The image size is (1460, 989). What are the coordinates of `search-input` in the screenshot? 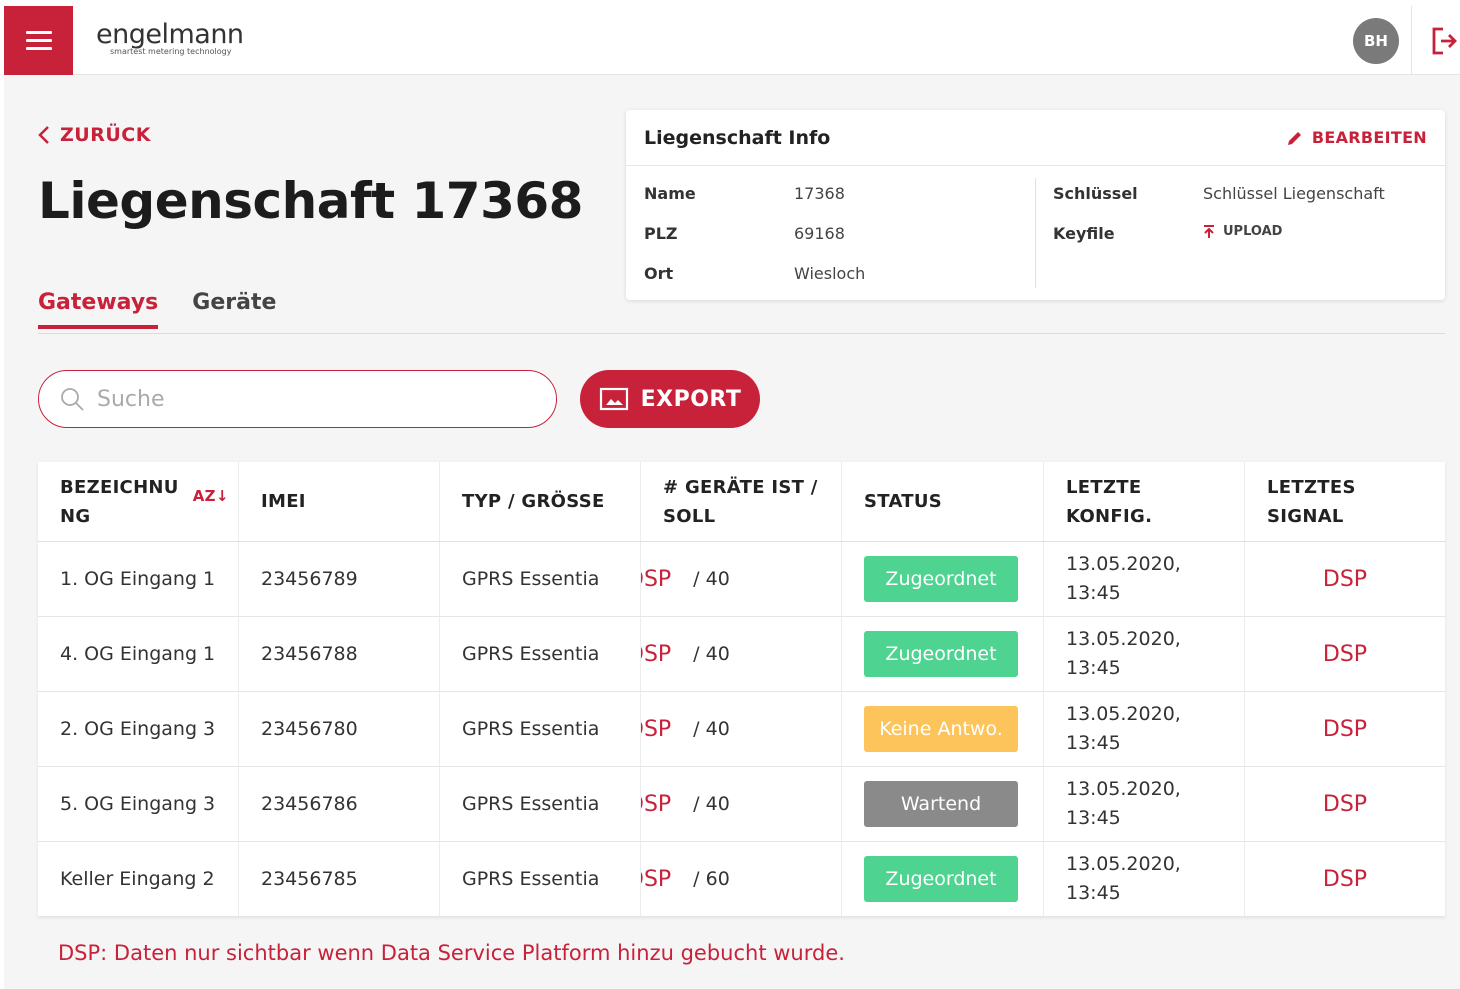 It's located at (307, 399).